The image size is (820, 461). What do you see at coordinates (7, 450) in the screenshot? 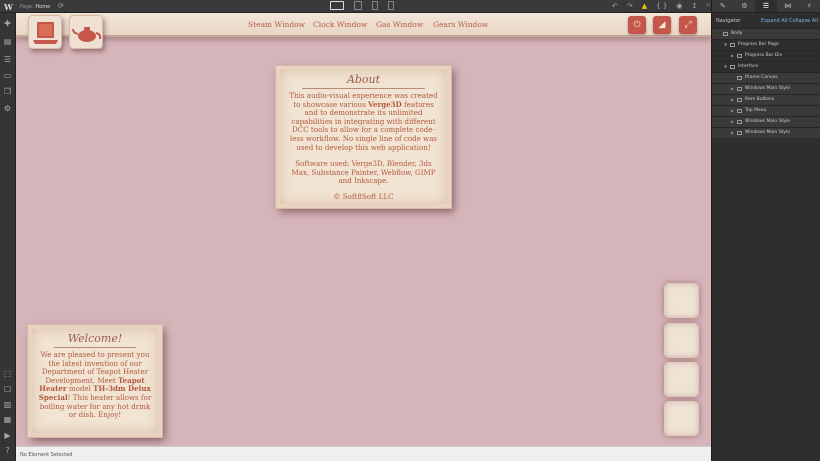
I see `help-icon: ?` at bounding box center [7, 450].